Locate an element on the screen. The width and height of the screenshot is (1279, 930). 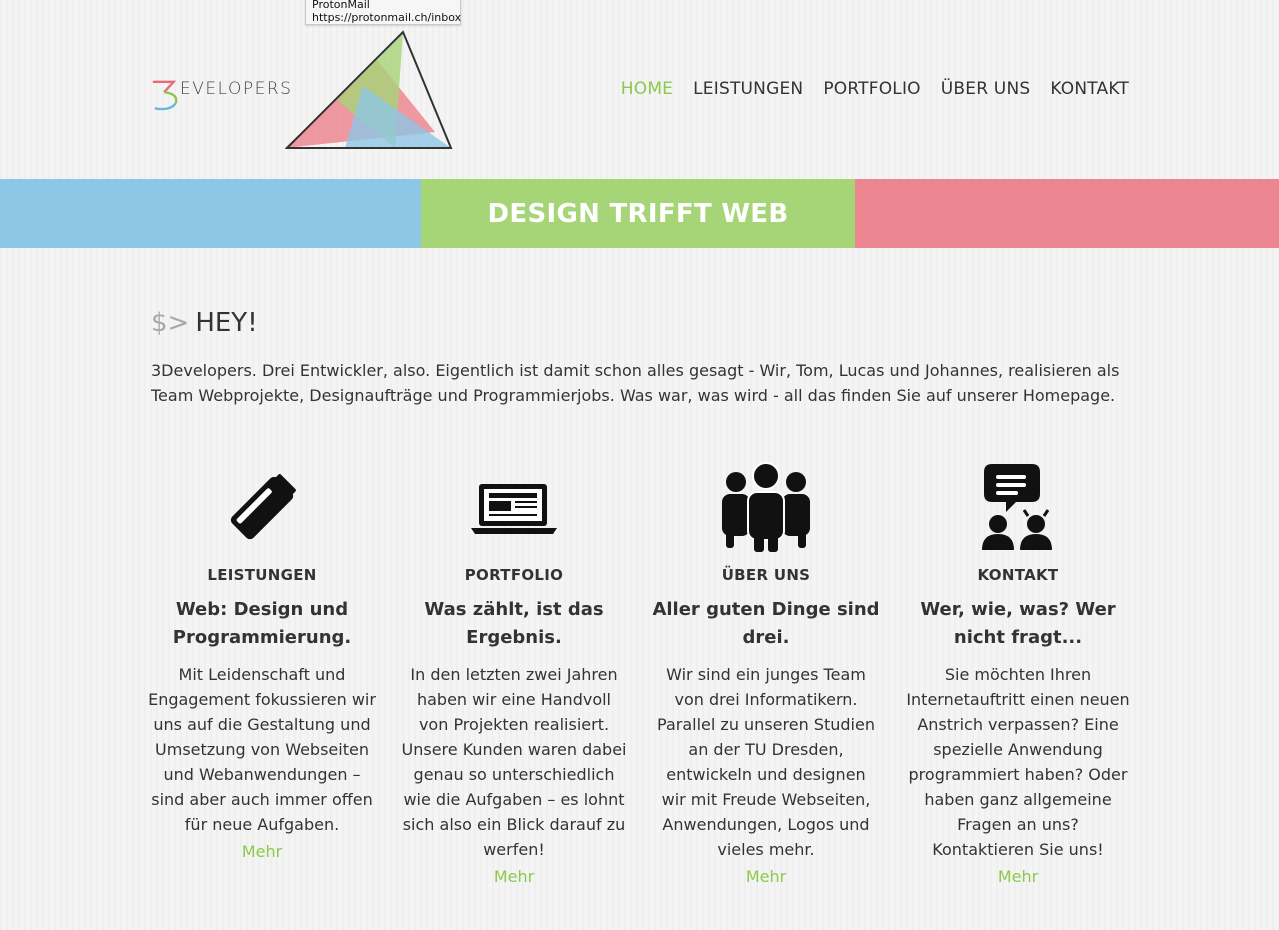
feature-label: LEISTUNGEN is located at coordinates (262, 575).